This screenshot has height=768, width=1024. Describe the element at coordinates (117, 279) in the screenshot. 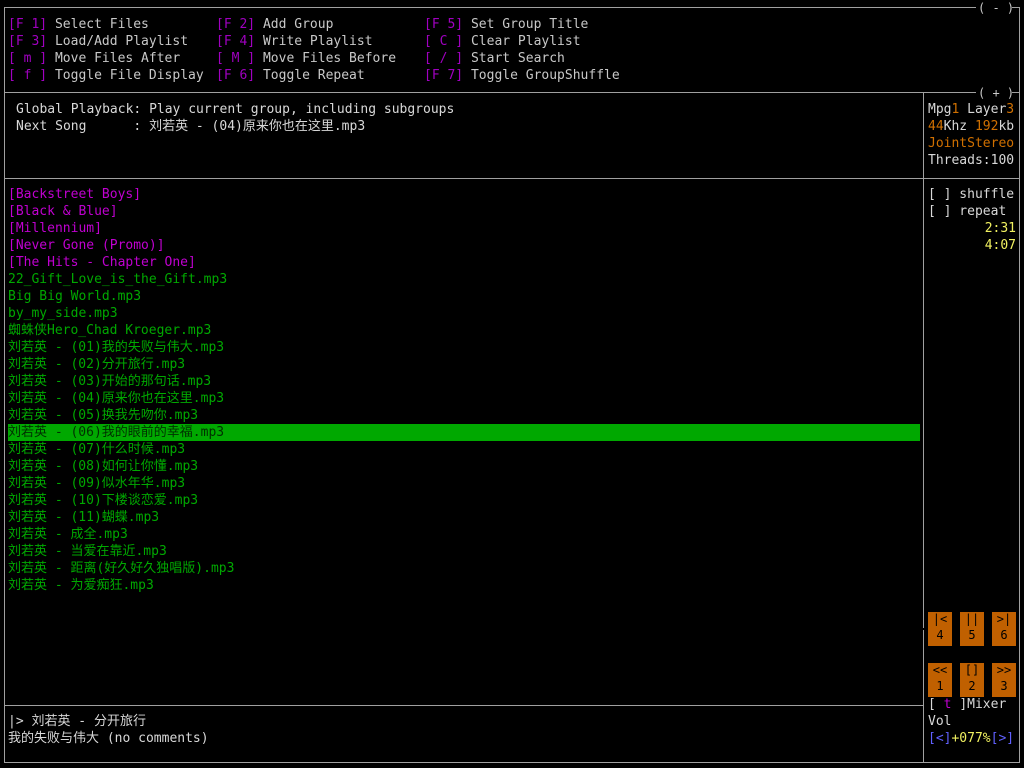

I see `playlist-file: 22_Gift_Love_is_the_Gift.mp3` at that location.